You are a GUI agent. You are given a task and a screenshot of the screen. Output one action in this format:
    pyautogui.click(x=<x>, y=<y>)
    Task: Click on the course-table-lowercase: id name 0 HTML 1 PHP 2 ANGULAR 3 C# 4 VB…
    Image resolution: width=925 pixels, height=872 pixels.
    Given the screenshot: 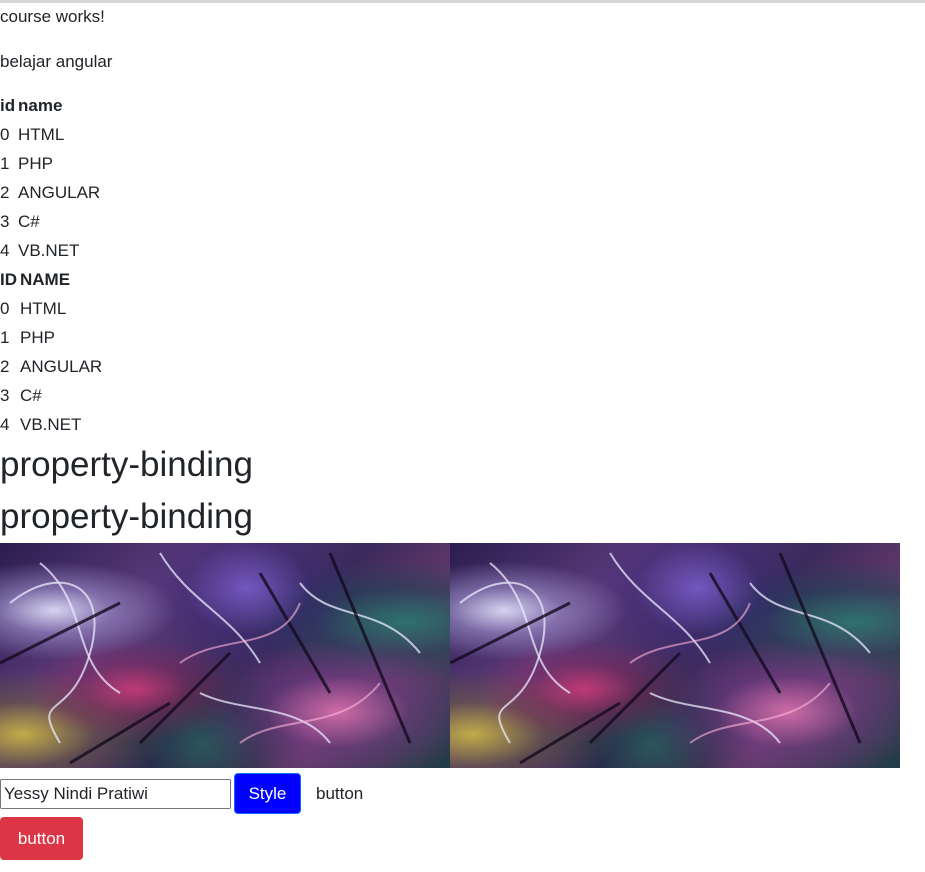 What is the action you would take?
    pyautogui.click(x=51, y=178)
    